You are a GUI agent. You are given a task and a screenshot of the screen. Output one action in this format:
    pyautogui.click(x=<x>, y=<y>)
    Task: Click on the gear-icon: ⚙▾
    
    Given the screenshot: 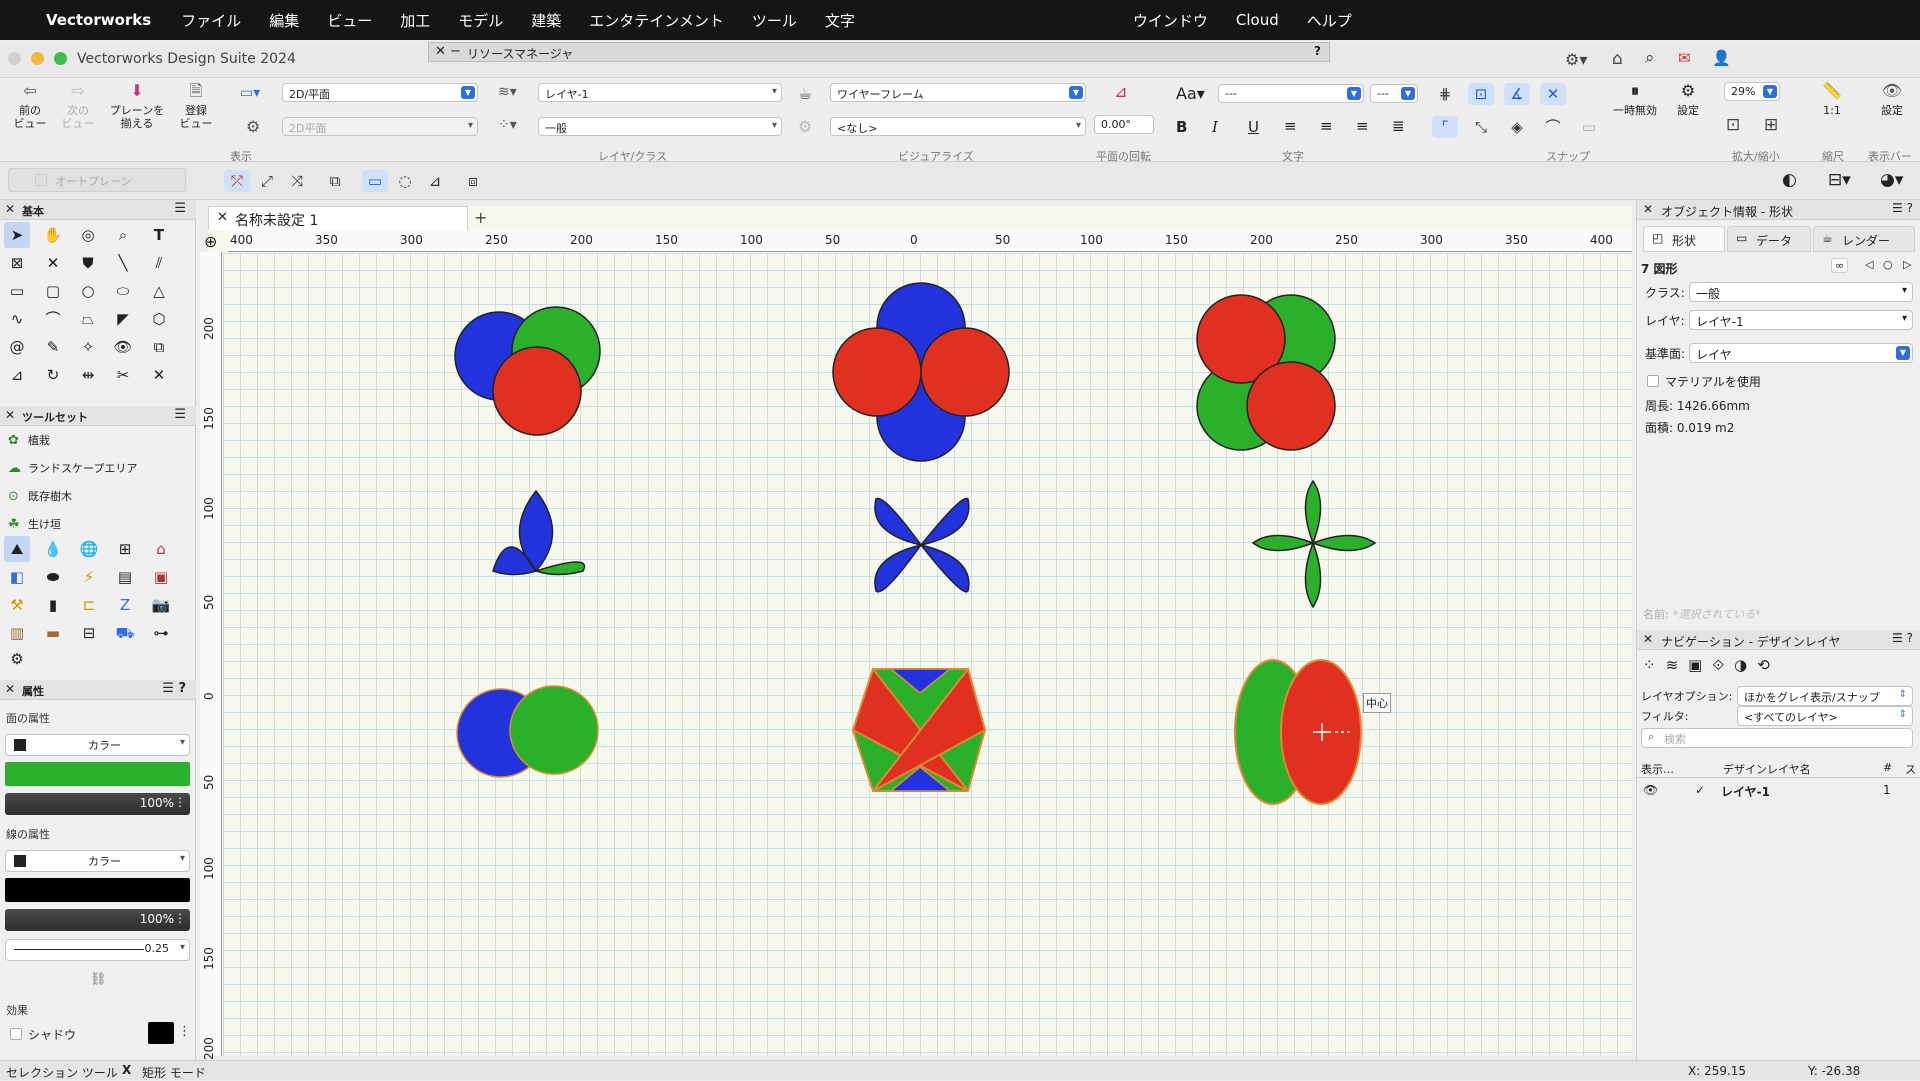 What is the action you would take?
    pyautogui.click(x=1576, y=59)
    